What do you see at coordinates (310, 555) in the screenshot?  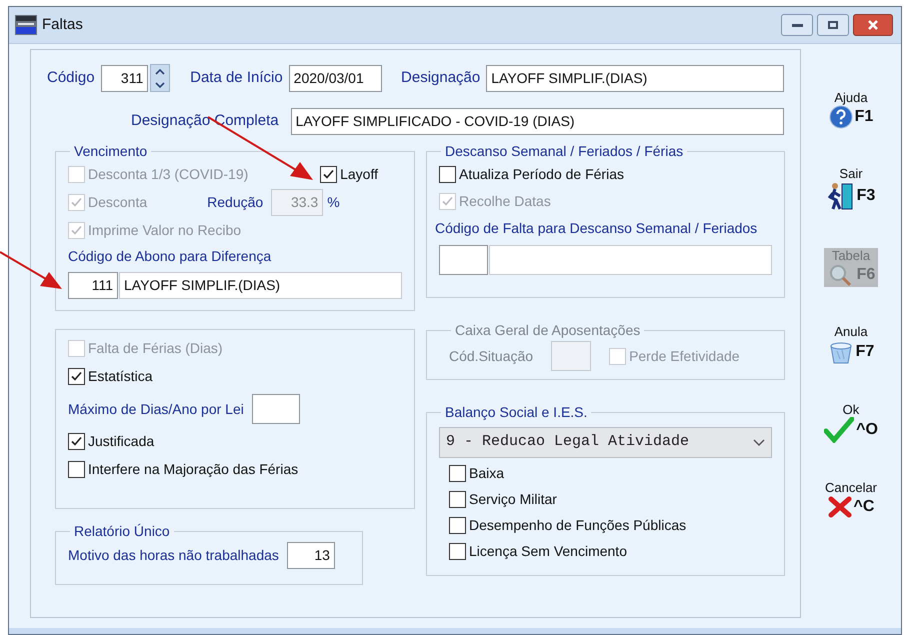 I see `input-field: 13` at bounding box center [310, 555].